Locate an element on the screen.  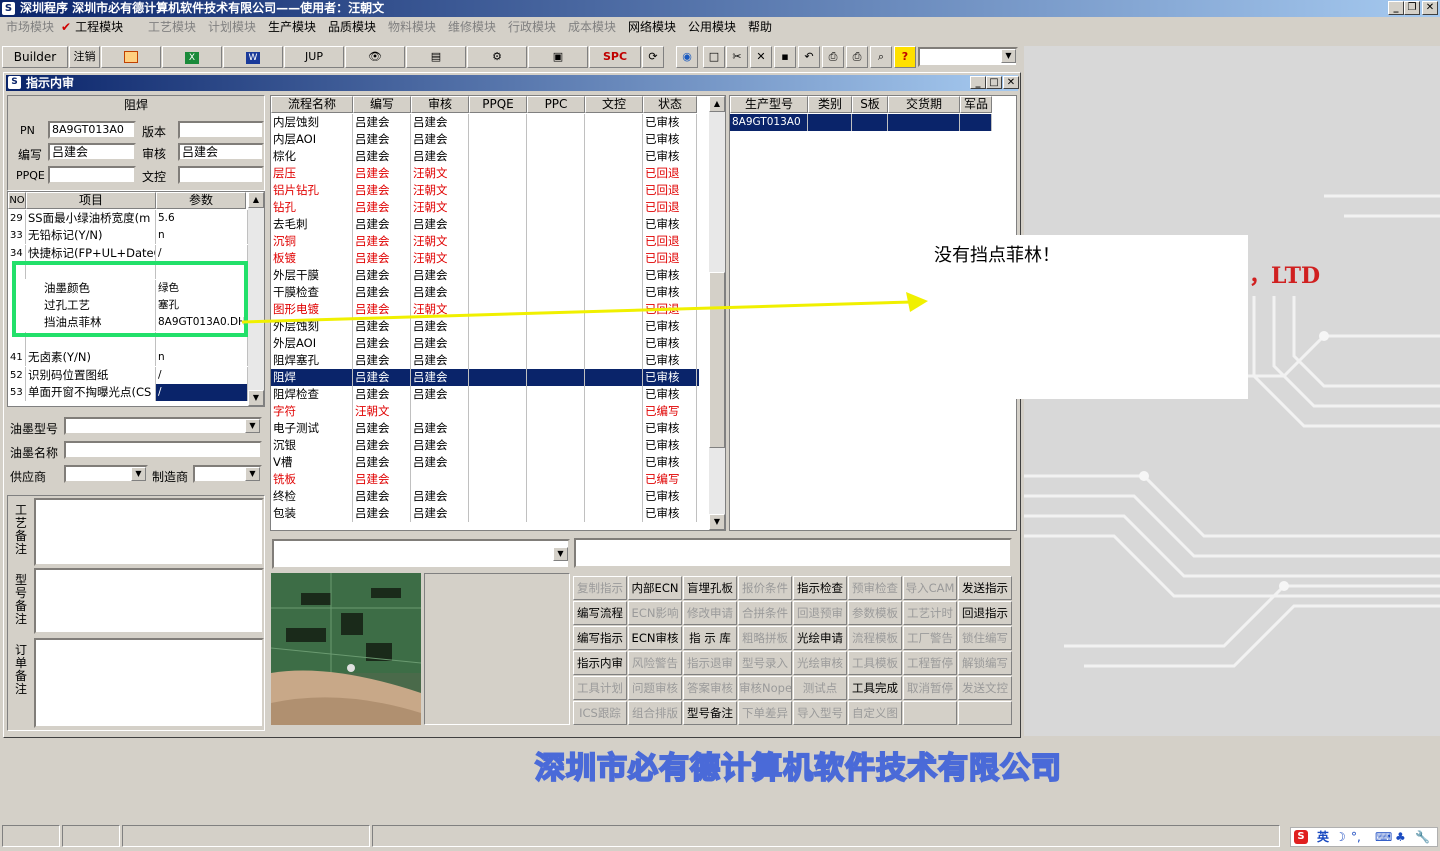
flow-row: 阻焊塞孔 吕建会 吕建会 已审核 is located at coordinates (485, 360).